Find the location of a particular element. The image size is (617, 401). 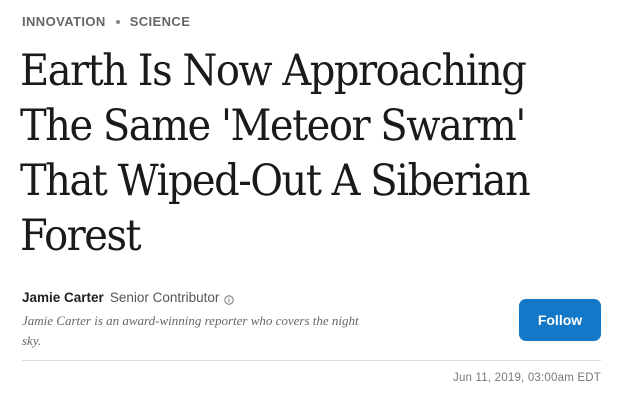

breadcrumb: INNOVATION SCIENCE is located at coordinates (106, 21).